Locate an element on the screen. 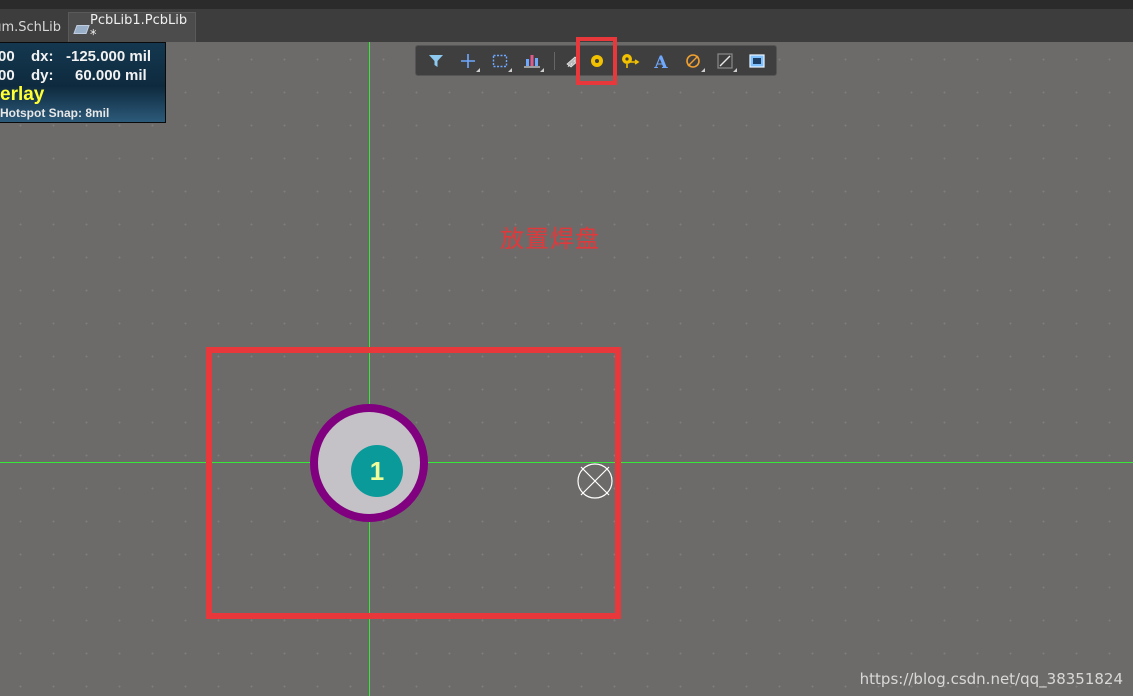 The image size is (1133, 696). watermark: https://blog.csdn.net/qq_38351824 is located at coordinates (991, 679).